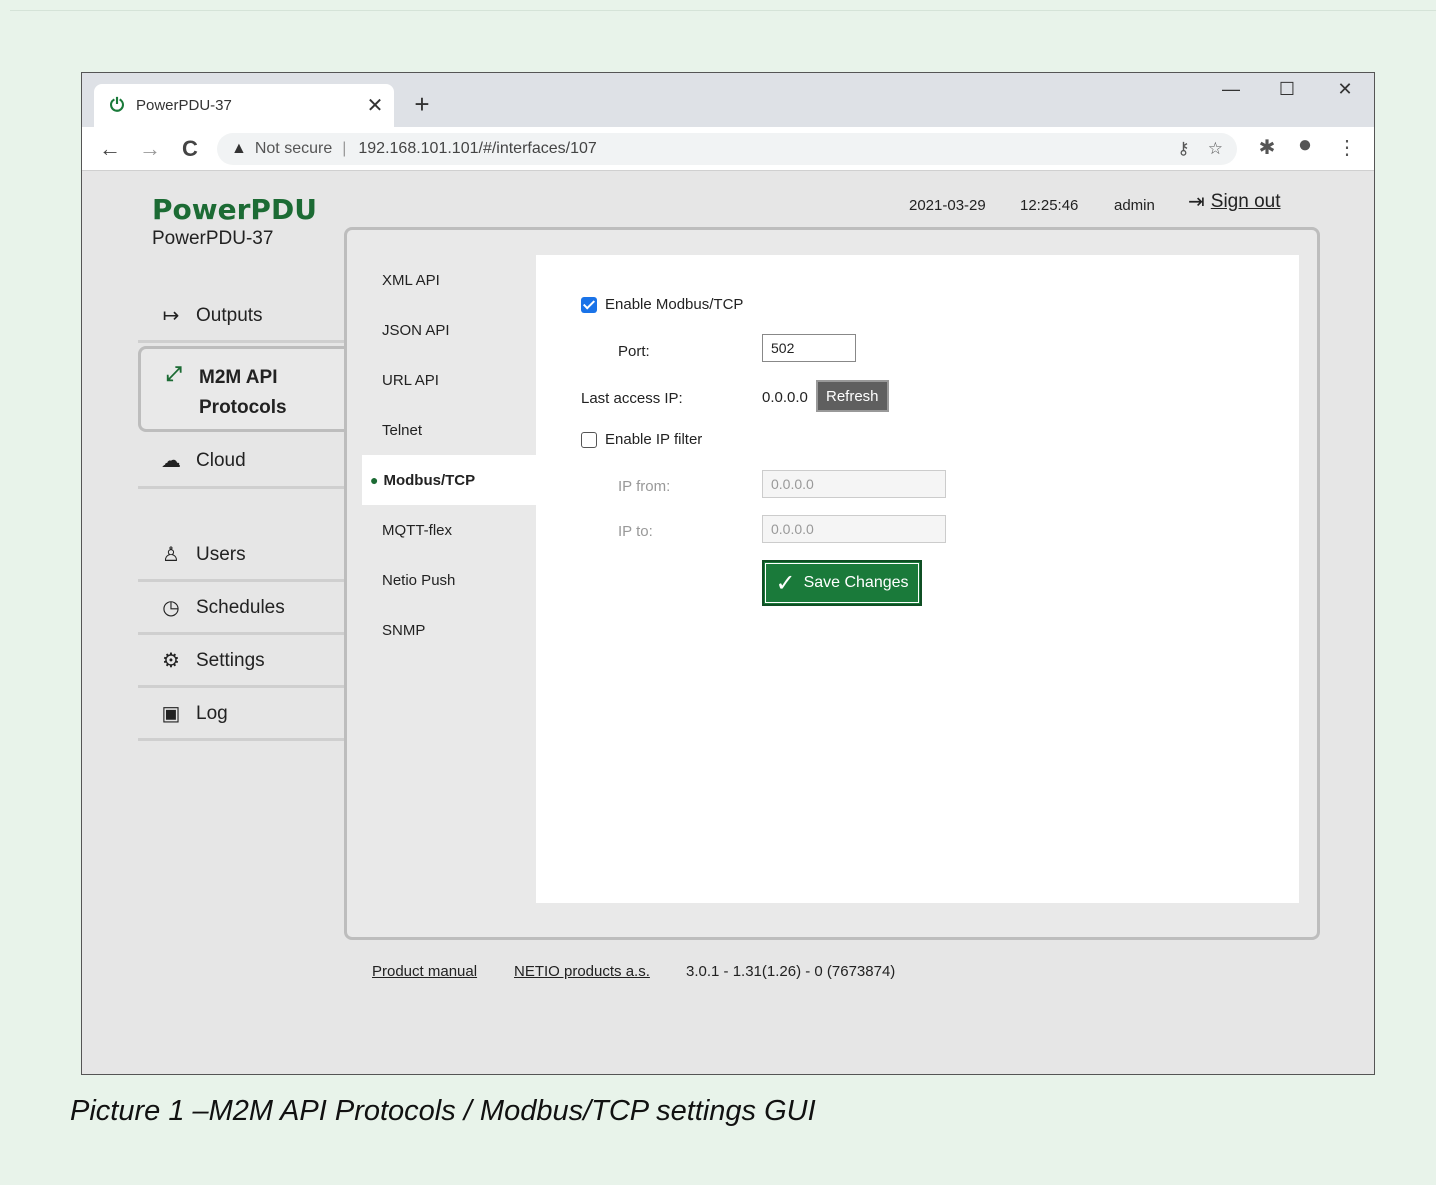  What do you see at coordinates (635, 531) in the screenshot?
I see `ip-to-label: IP to:` at bounding box center [635, 531].